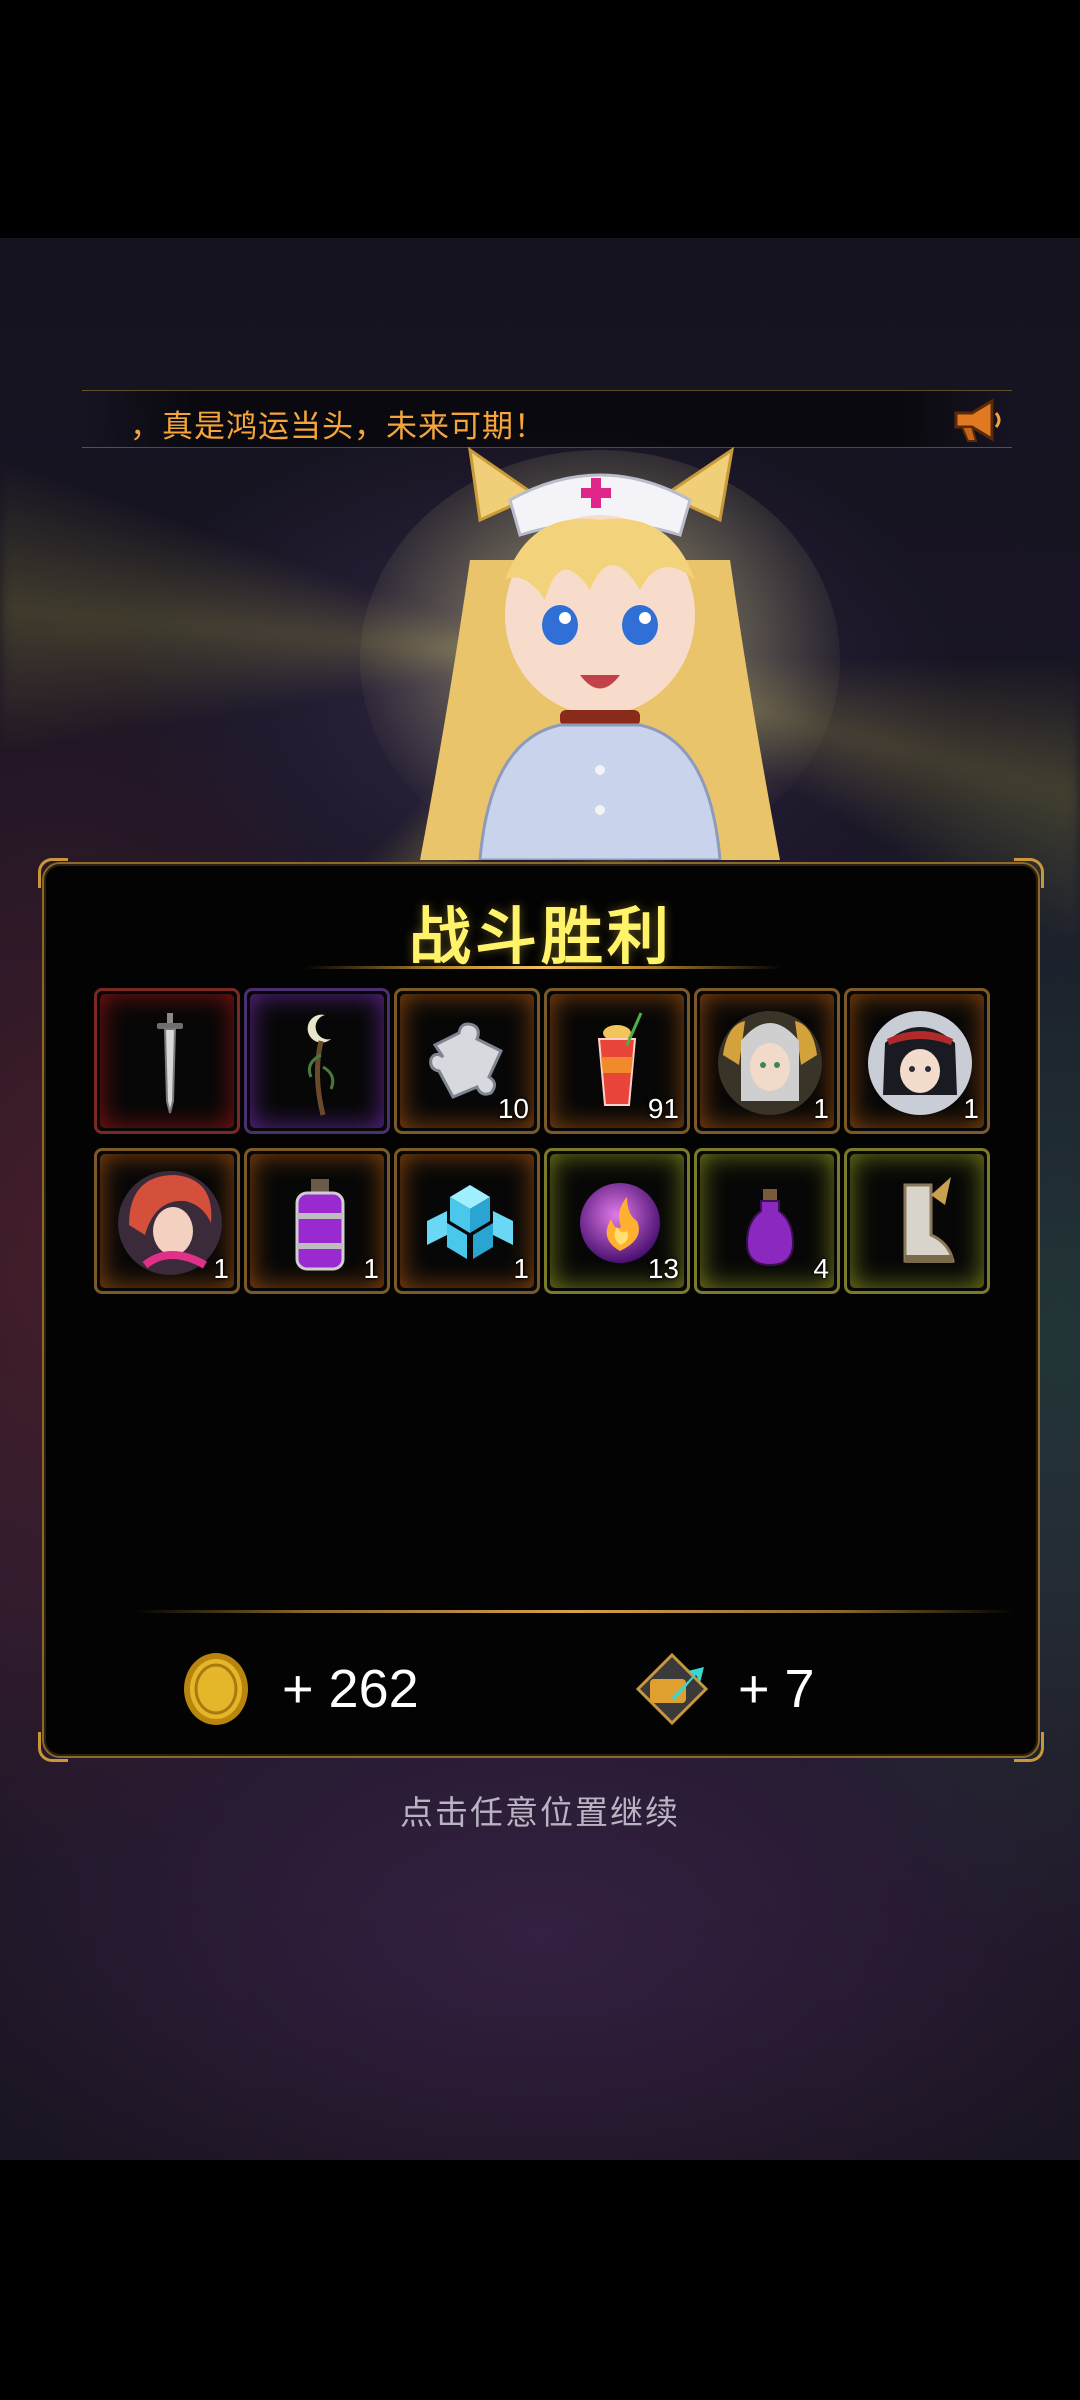 This screenshot has width=1080, height=2400. I want to click on item-slot-purple-potion-small: 4, so click(767, 1221).